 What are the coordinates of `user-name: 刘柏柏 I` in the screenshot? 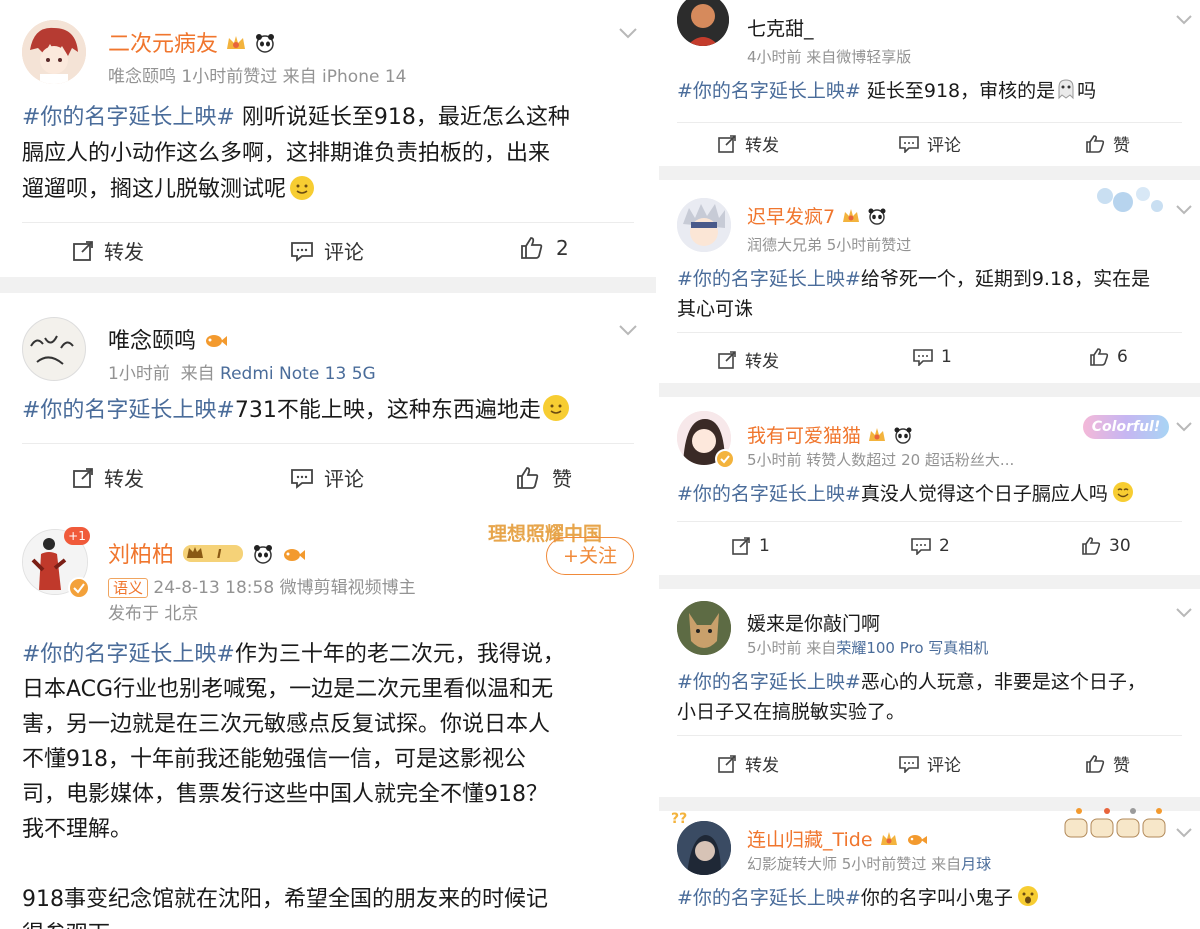 It's located at (207, 553).